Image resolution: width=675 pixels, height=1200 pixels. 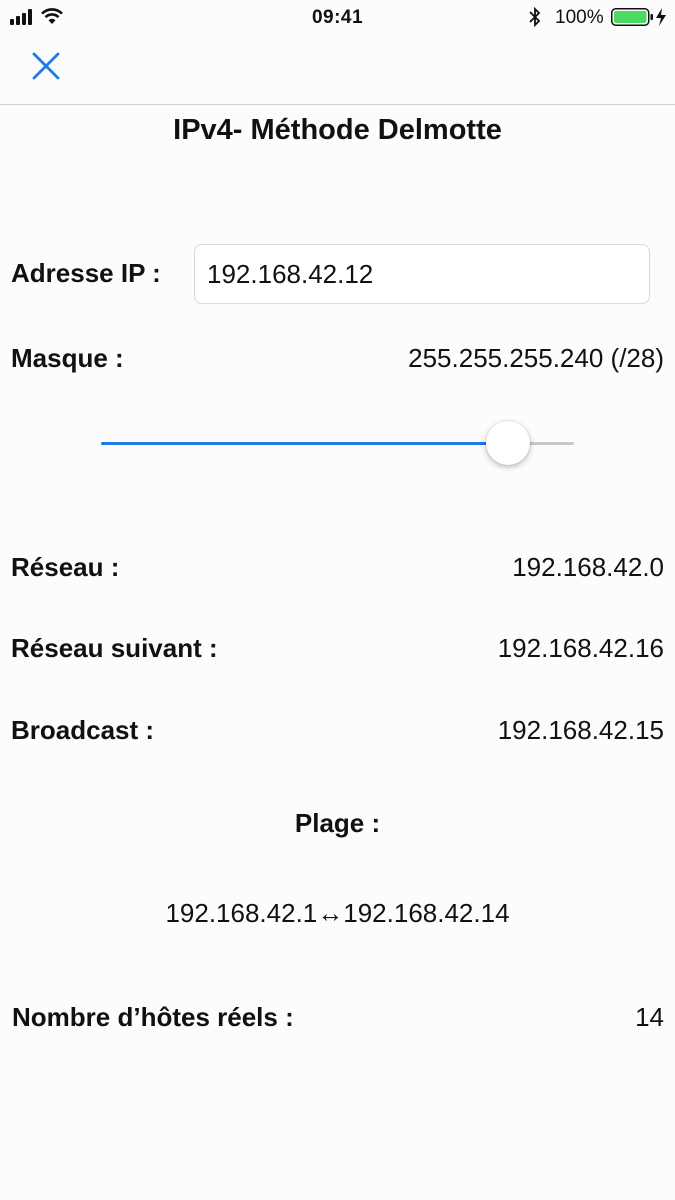 I want to click on range-value: 192.168.42.1↔192.168.42.14, so click(x=337, y=913).